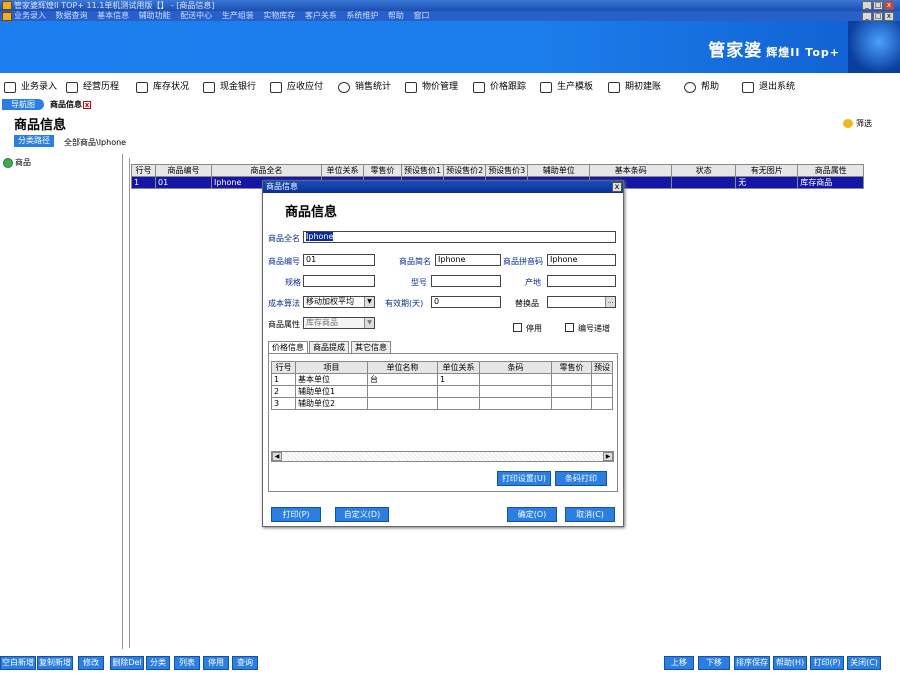  I want to click on help-button: 帮助(H), so click(790, 663).